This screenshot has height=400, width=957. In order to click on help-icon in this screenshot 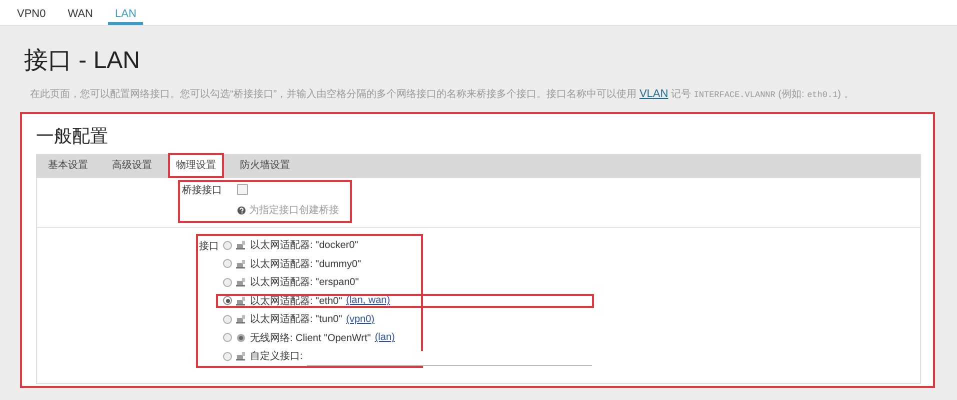, I will do `click(241, 210)`.